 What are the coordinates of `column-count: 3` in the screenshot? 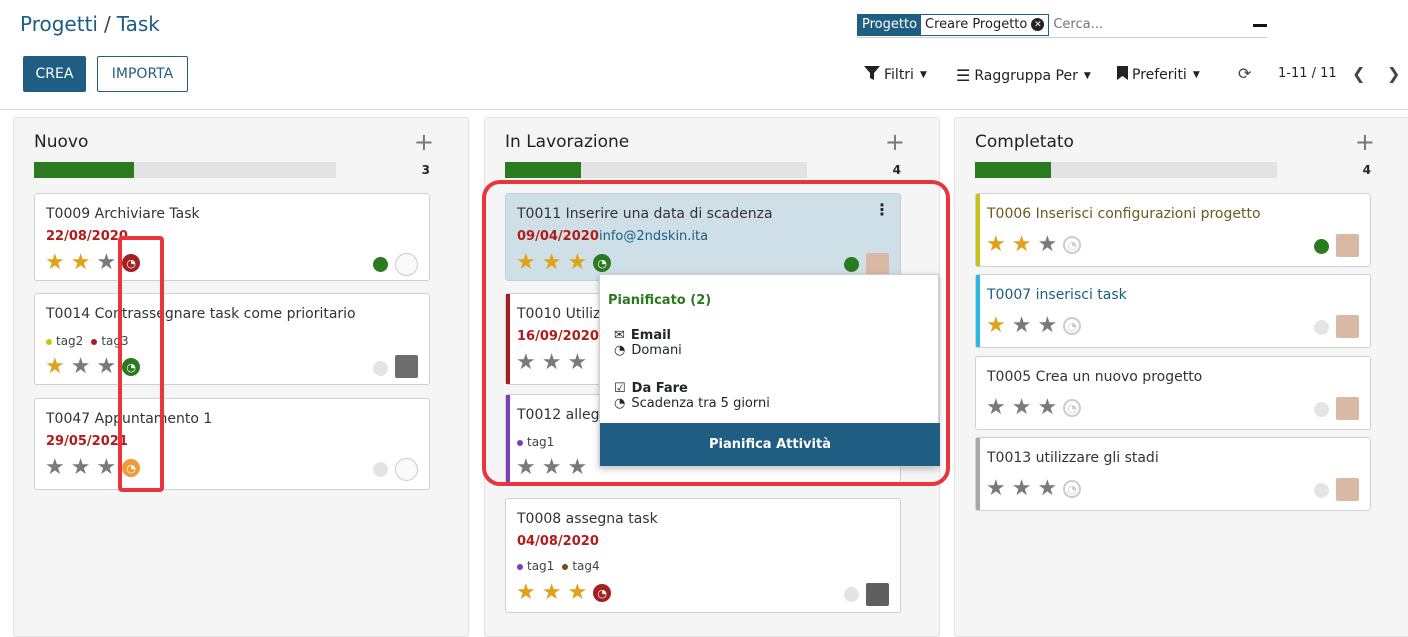 It's located at (425, 170).